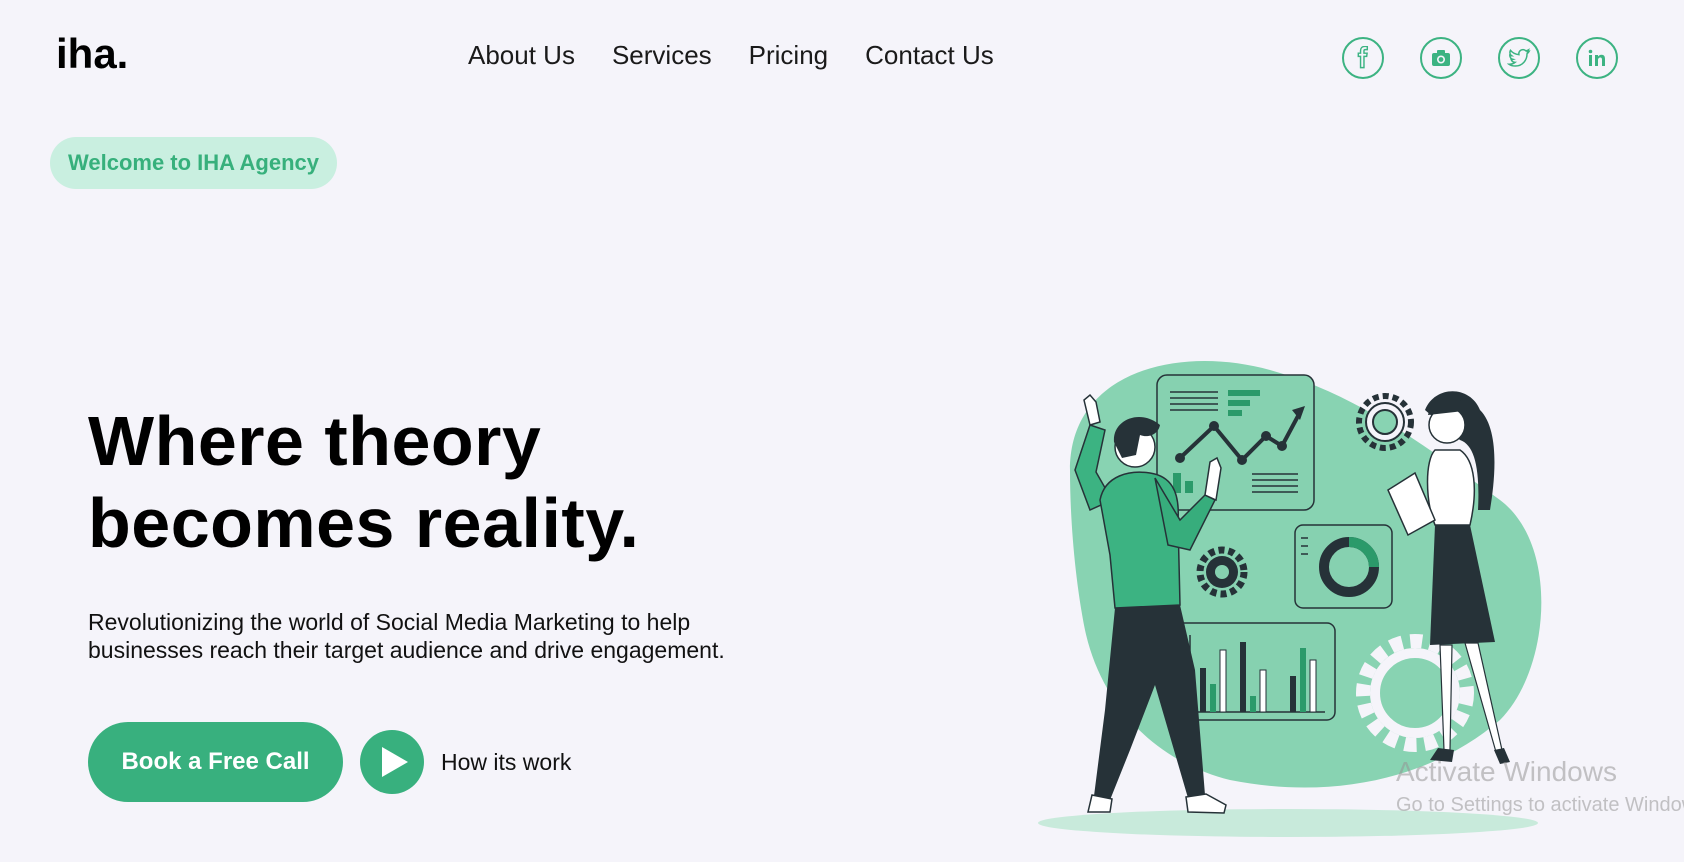  What do you see at coordinates (364, 523) in the screenshot?
I see `headline-line-2: becomes reality.` at bounding box center [364, 523].